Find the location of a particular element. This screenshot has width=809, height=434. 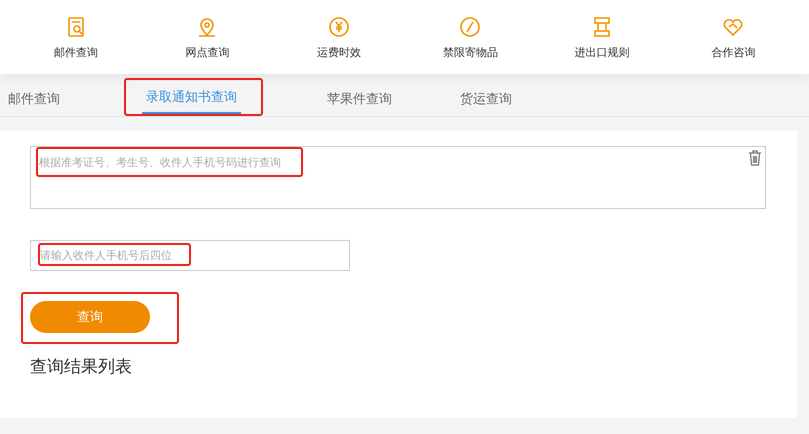

tab: 苹果件查询 is located at coordinates (359, 100).